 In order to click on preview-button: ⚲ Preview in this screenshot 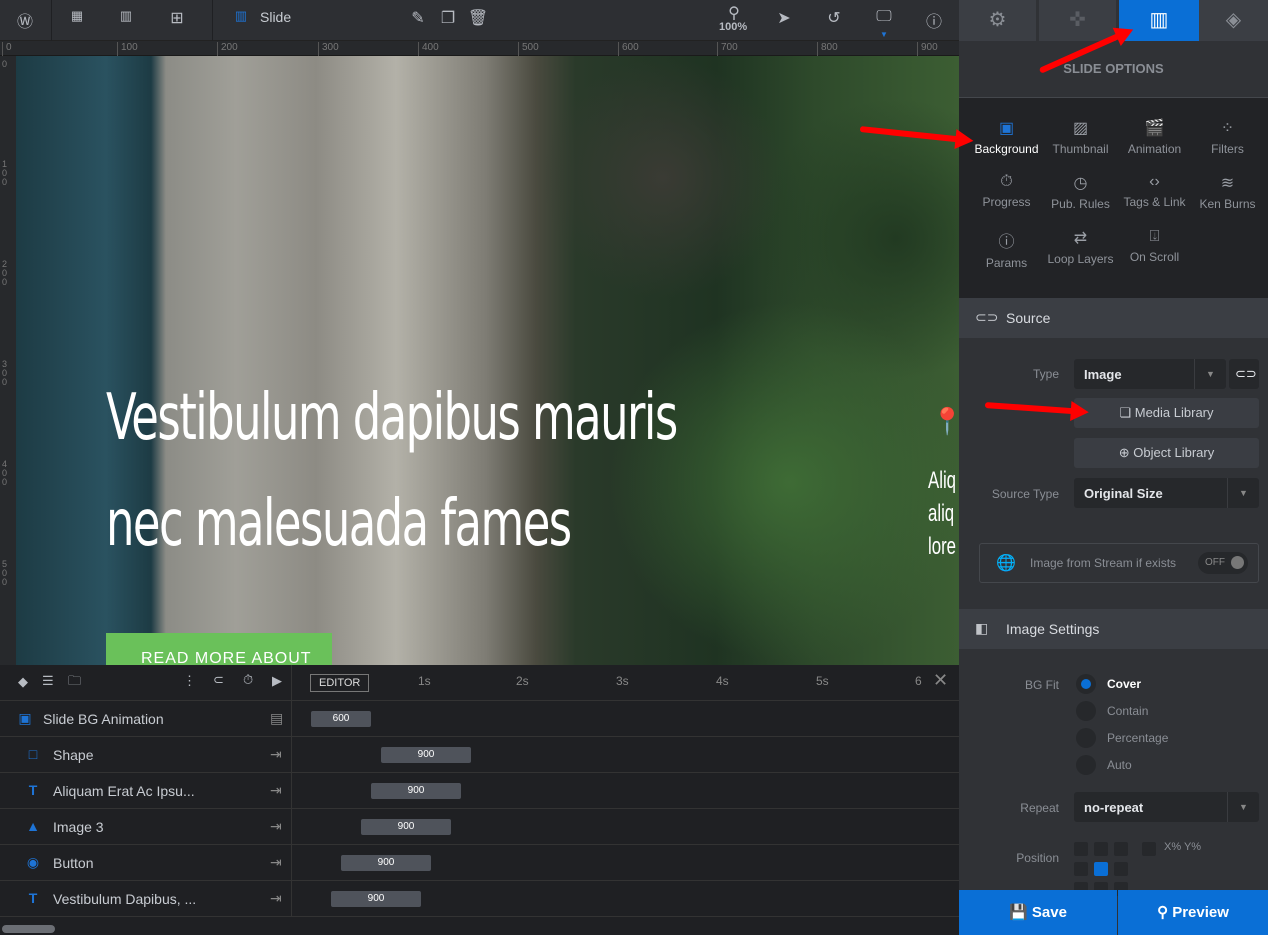, I will do `click(1193, 912)`.